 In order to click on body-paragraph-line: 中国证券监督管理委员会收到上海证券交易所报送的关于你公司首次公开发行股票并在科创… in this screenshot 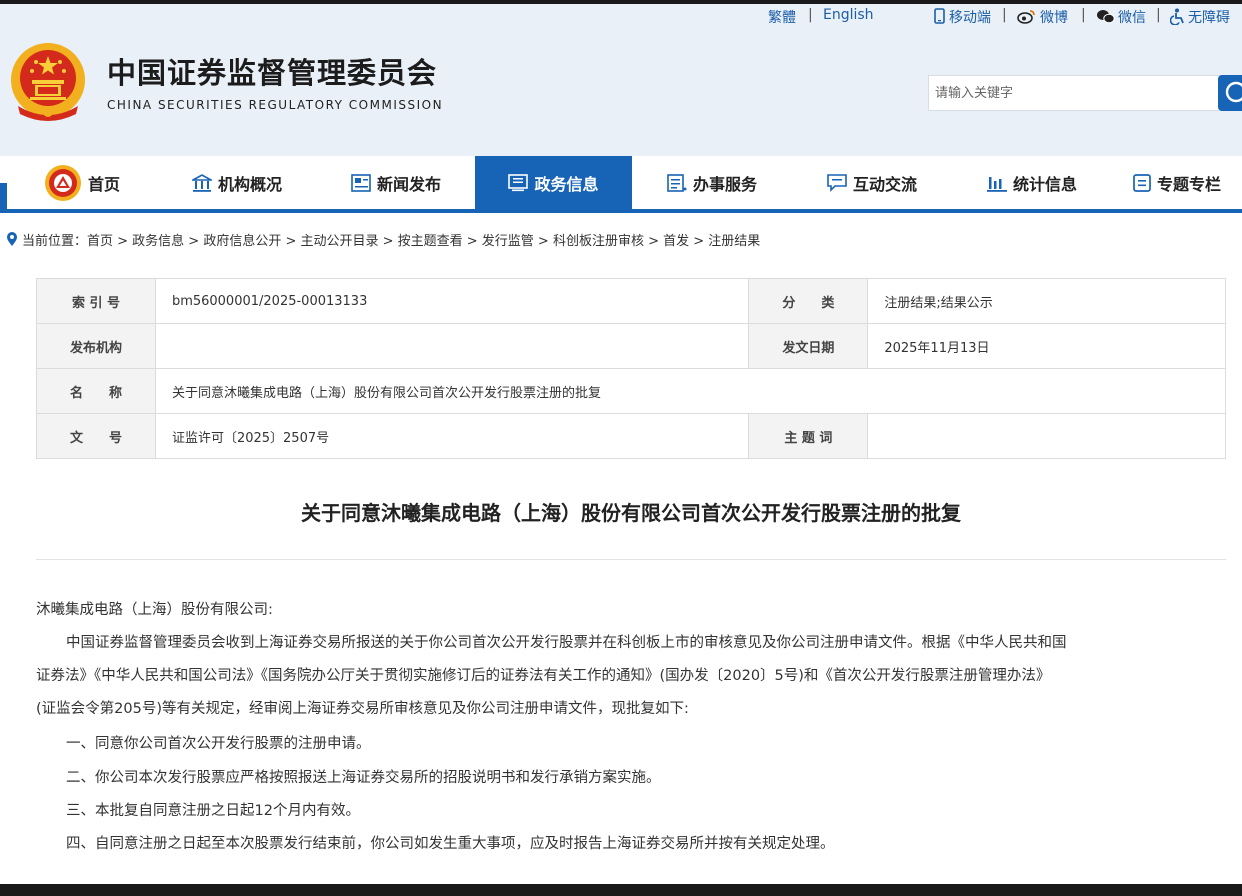, I will do `click(566, 643)`.